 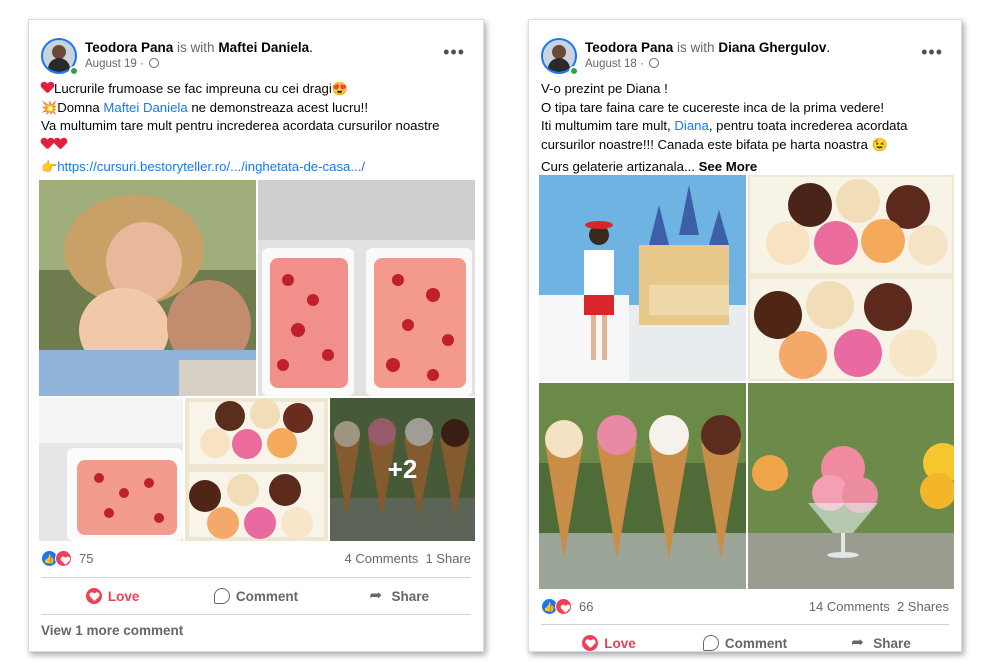 I want to click on post-author-line: Teodora Pana is with Diana Ghergulov., so click(x=707, y=47).